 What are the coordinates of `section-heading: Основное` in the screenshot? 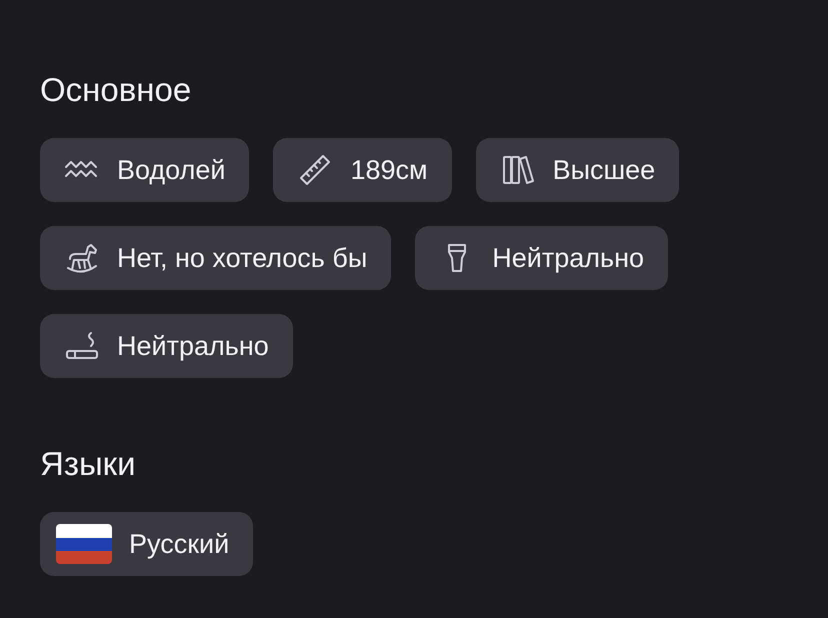 It's located at (116, 90).